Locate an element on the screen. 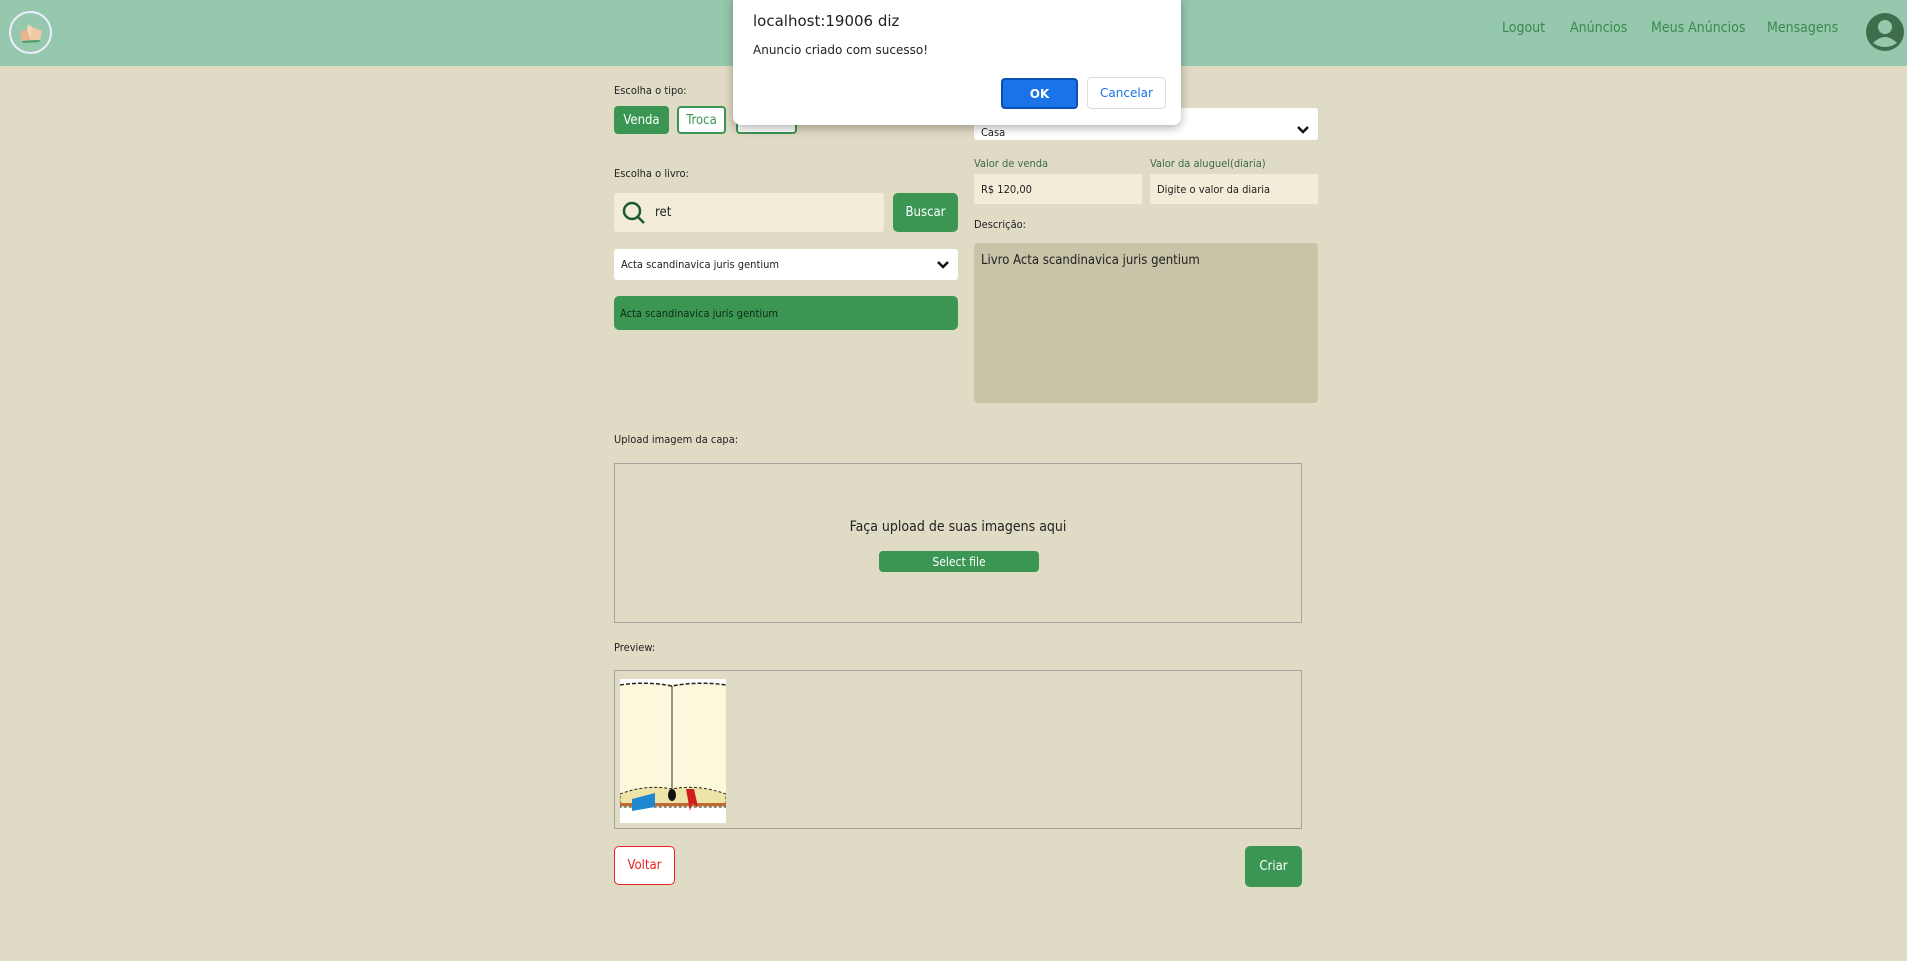 This screenshot has height=961, width=1907. book-result-item: Acta scandinavica juris gentium is located at coordinates (786, 313).